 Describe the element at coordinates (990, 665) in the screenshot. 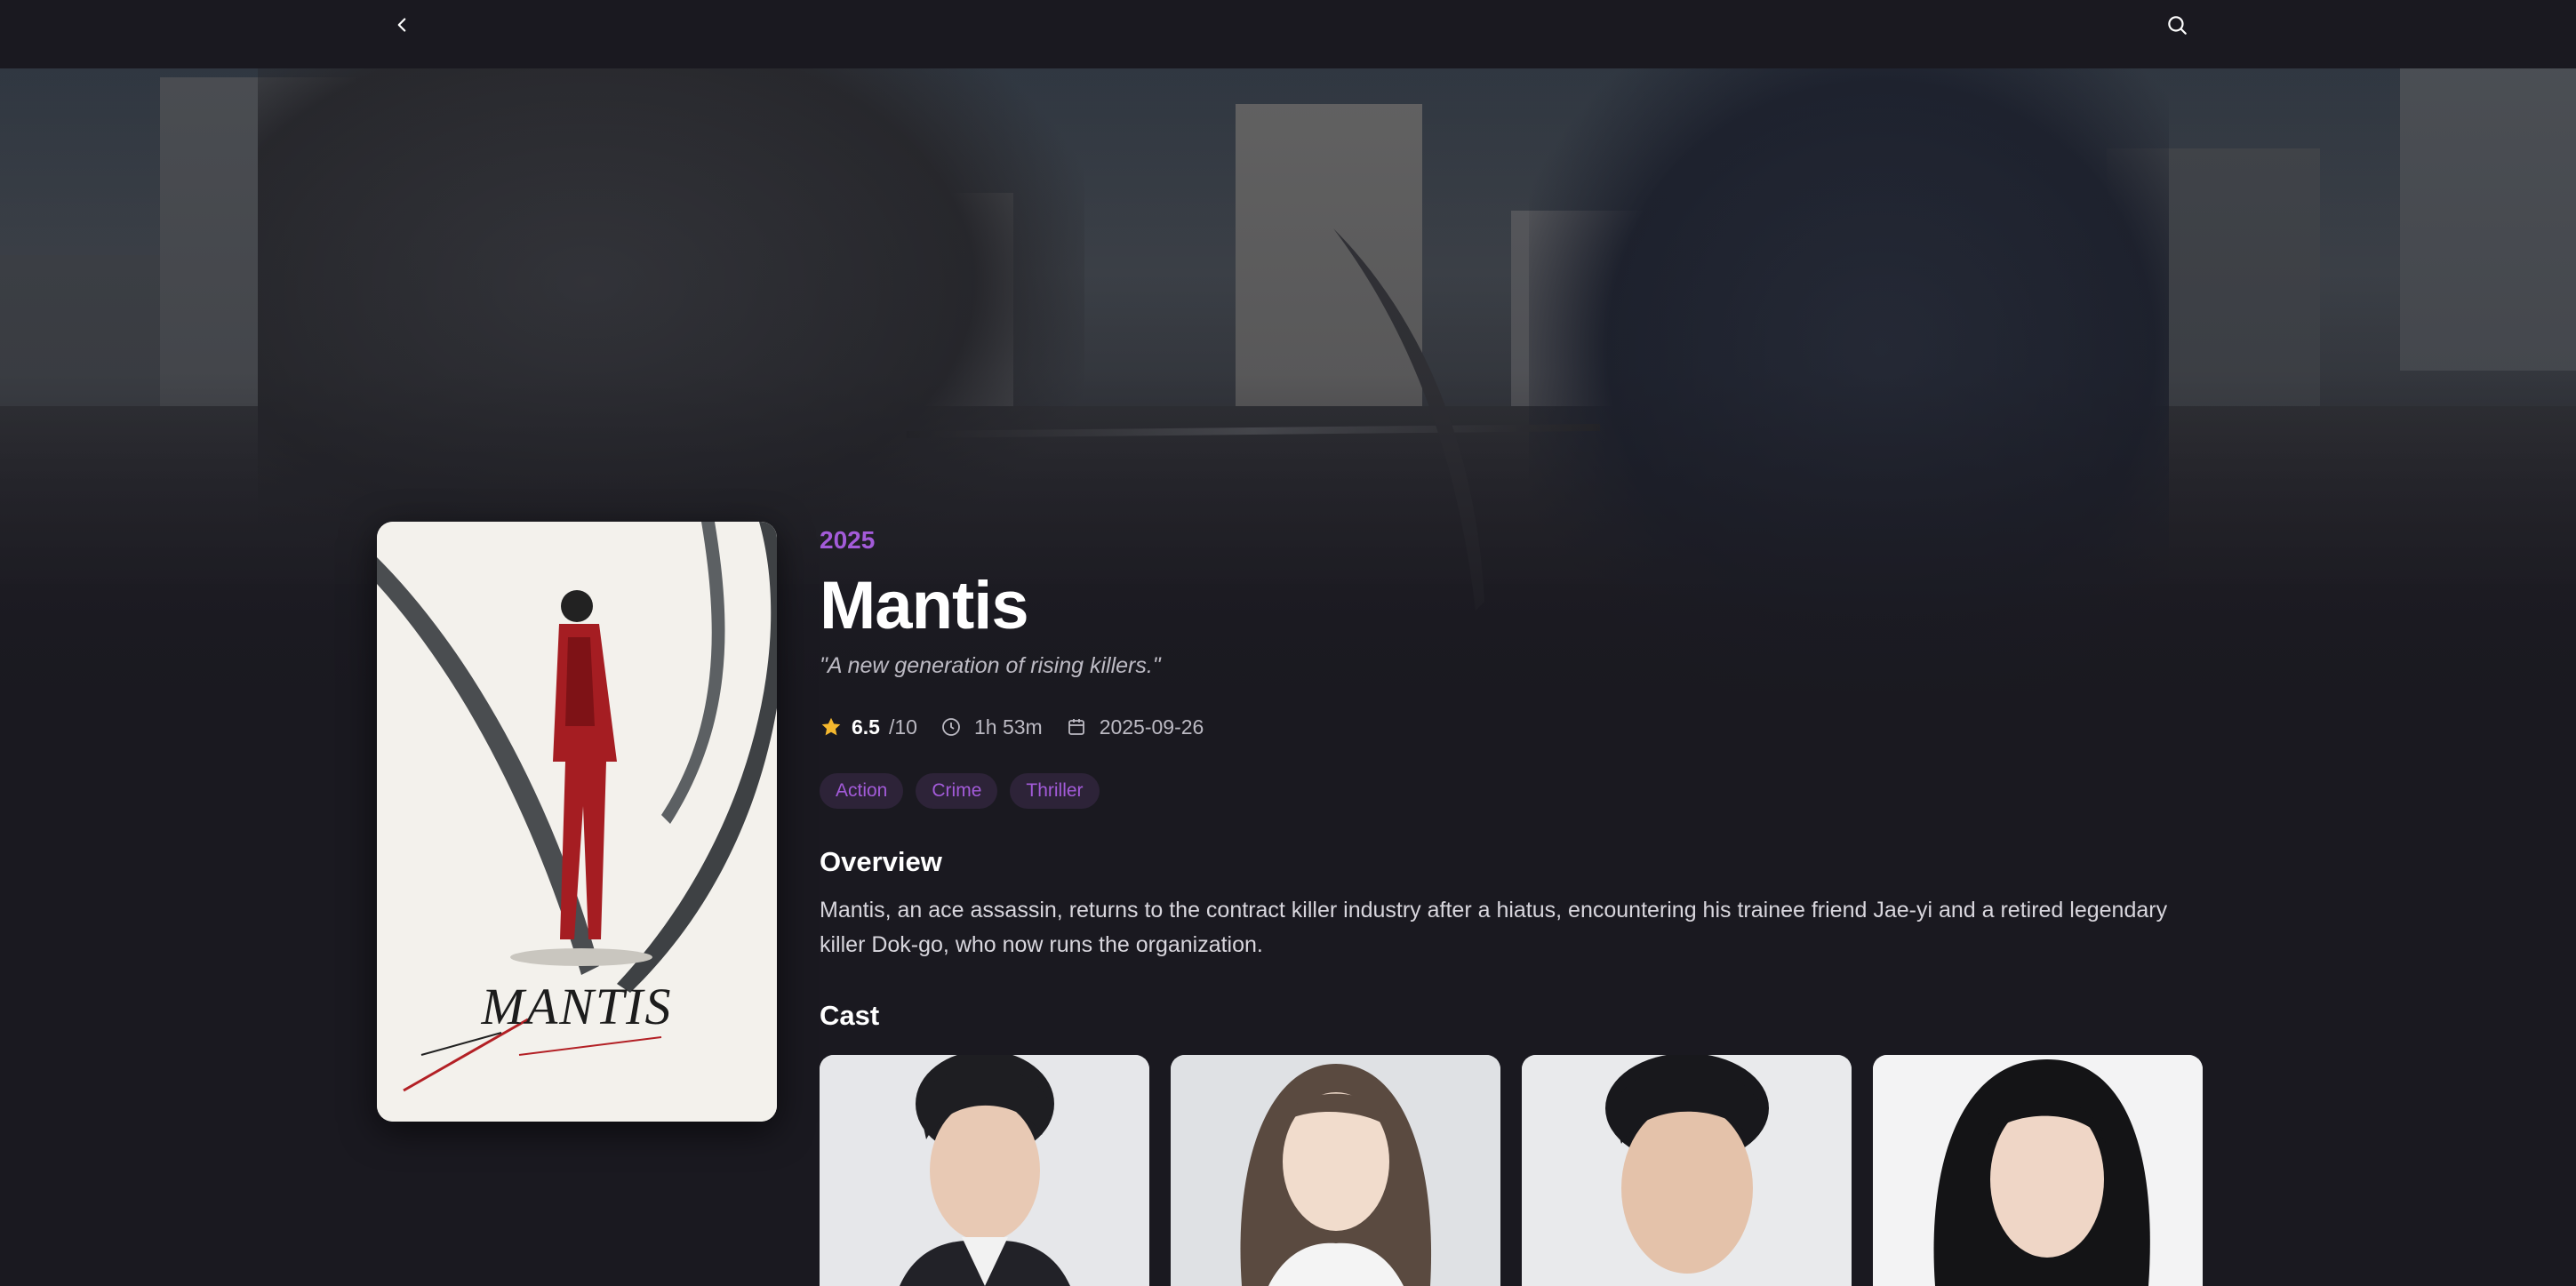

I see `tagline: "A new generation of rising killers."` at that location.